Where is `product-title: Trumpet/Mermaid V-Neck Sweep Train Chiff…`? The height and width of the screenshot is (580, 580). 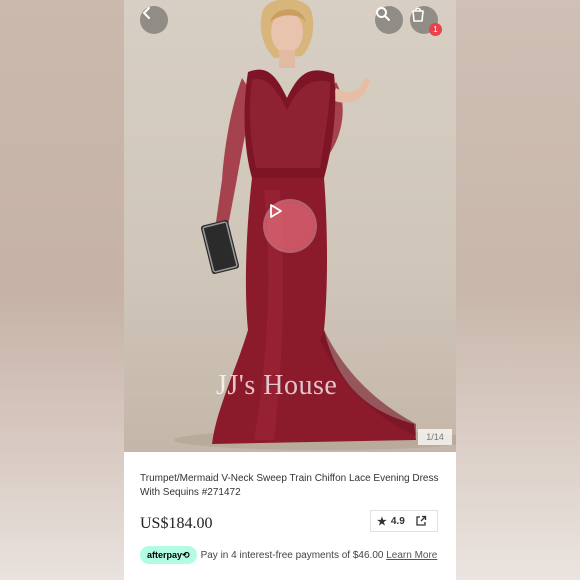
product-title: Trumpet/Mermaid V-Neck Sweep Train Chiff… is located at coordinates (289, 485).